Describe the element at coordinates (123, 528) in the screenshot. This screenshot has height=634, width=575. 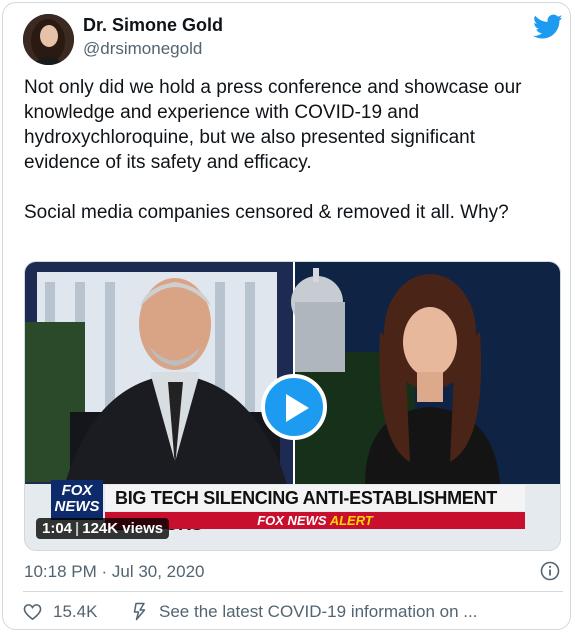
I see `video-views: 124K views` at that location.